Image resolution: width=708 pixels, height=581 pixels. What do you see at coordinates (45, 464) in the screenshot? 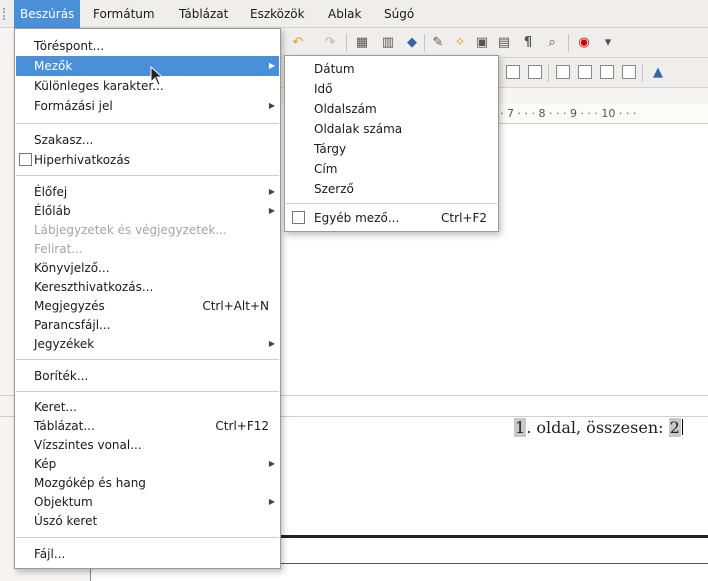
I see `menu-item-label: Kép` at bounding box center [45, 464].